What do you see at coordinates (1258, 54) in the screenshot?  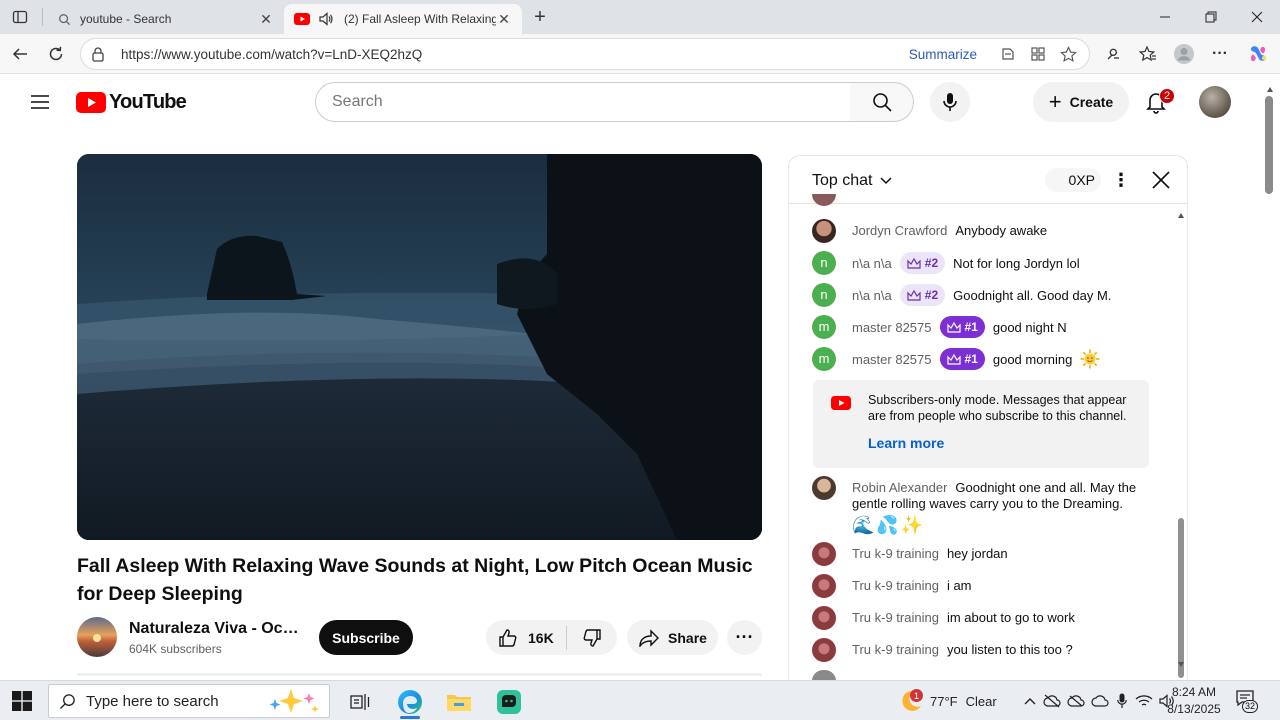 I see `copilot-icon` at bounding box center [1258, 54].